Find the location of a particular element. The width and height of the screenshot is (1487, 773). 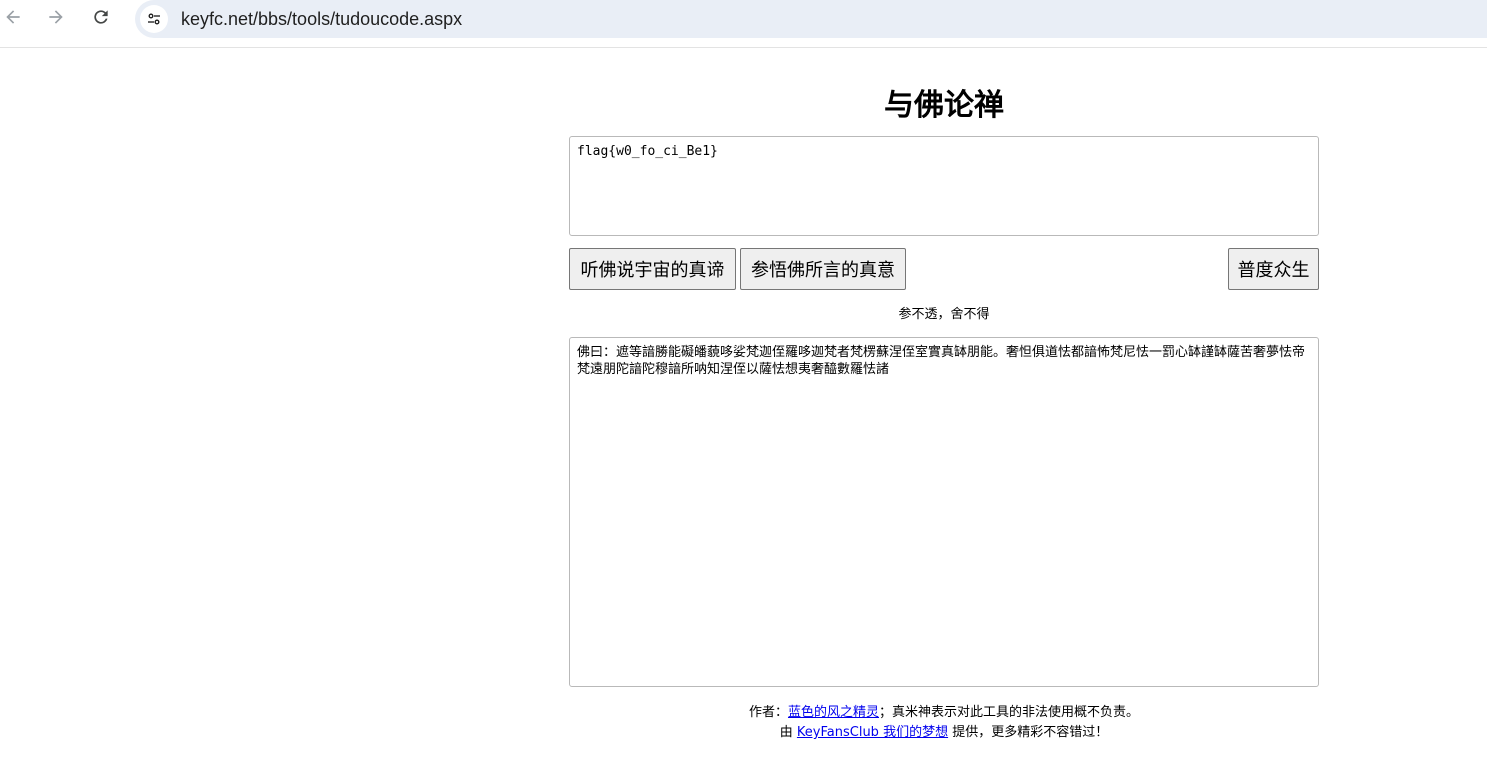

reload-icon is located at coordinates (101, 17).